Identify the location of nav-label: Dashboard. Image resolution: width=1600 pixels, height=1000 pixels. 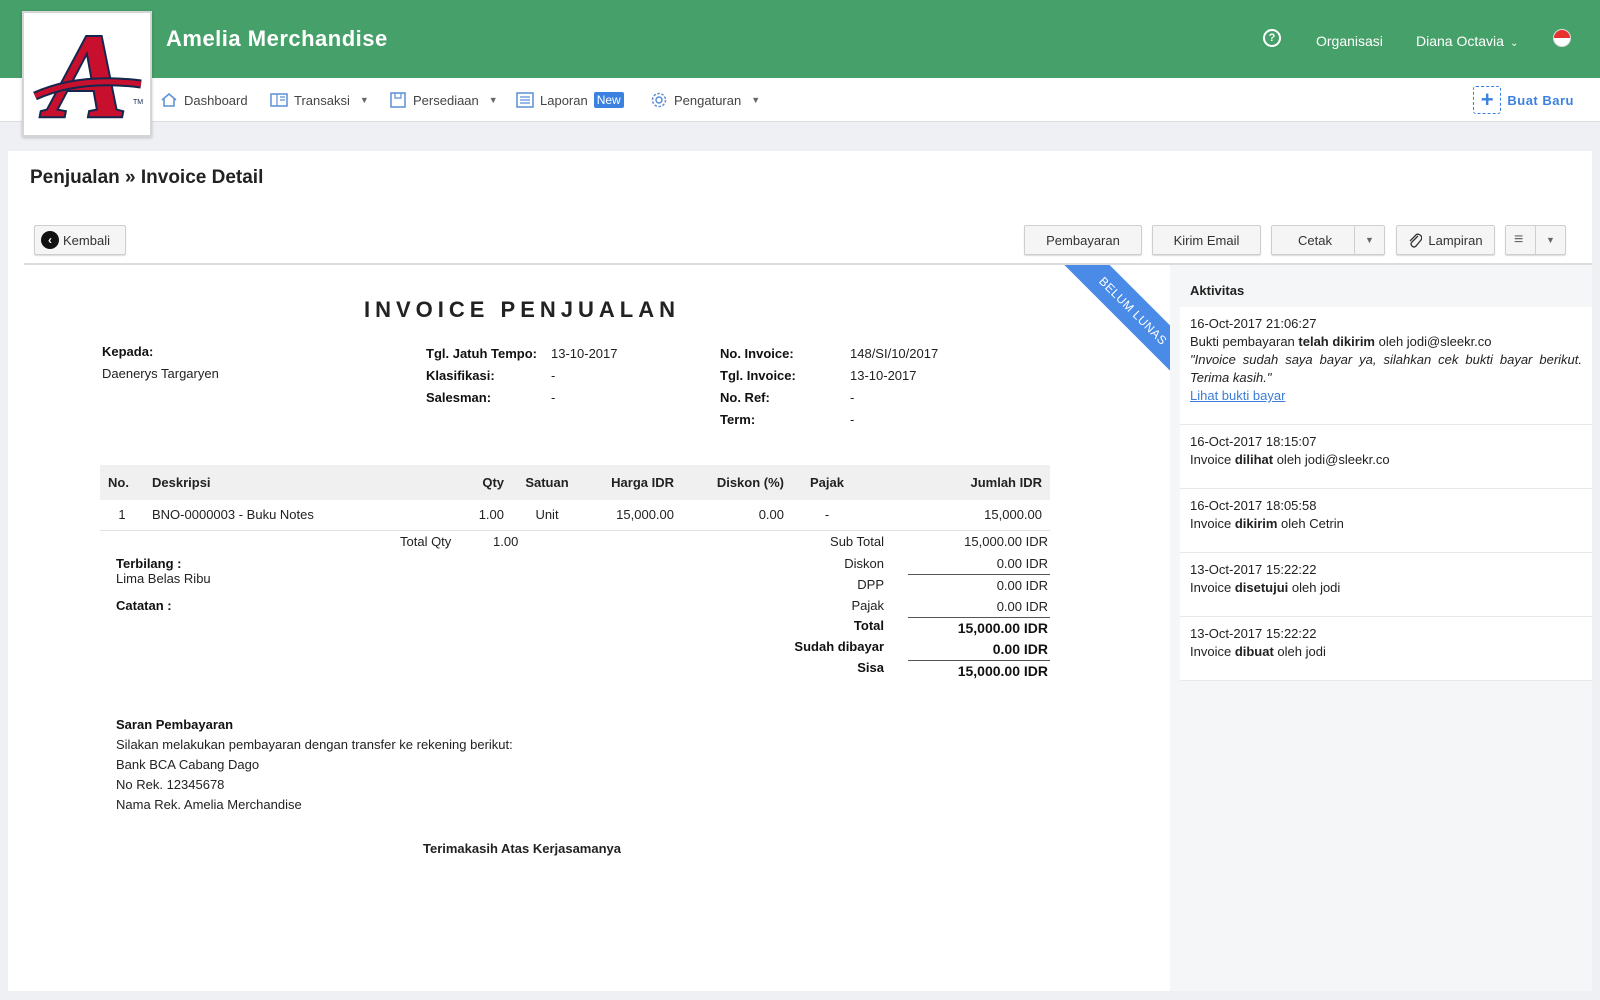
(216, 100).